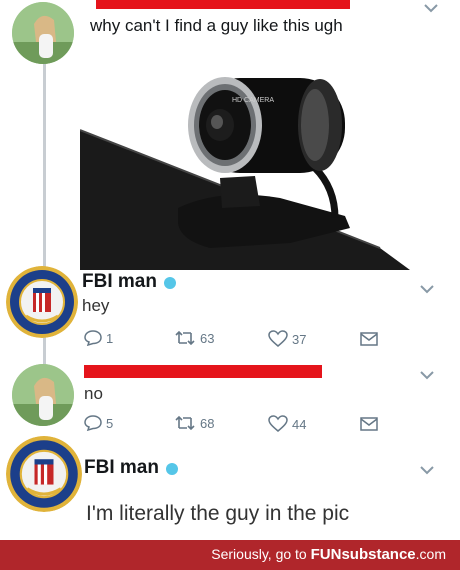 Image resolution: width=460 pixels, height=570 pixels. Describe the element at coordinates (363, 554) in the screenshot. I see `watermark-brand: FUNsubstance` at that location.